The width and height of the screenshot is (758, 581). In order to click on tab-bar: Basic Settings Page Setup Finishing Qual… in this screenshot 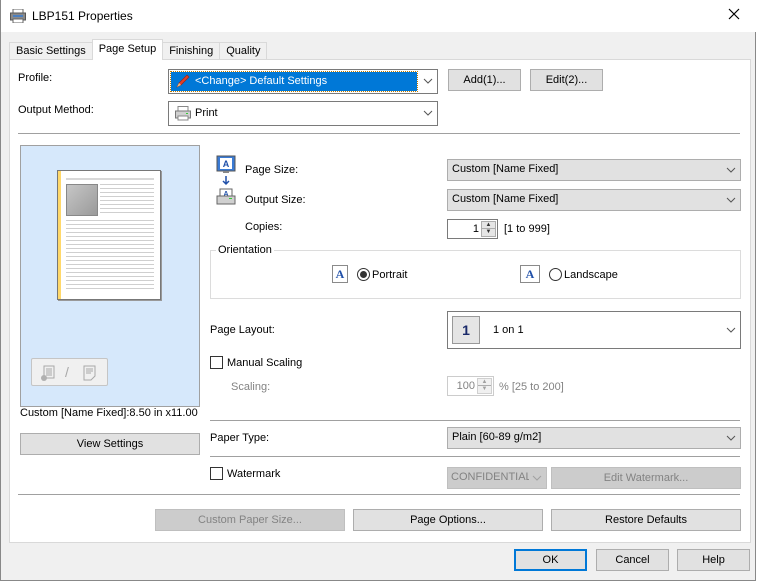, I will do `click(138, 49)`.